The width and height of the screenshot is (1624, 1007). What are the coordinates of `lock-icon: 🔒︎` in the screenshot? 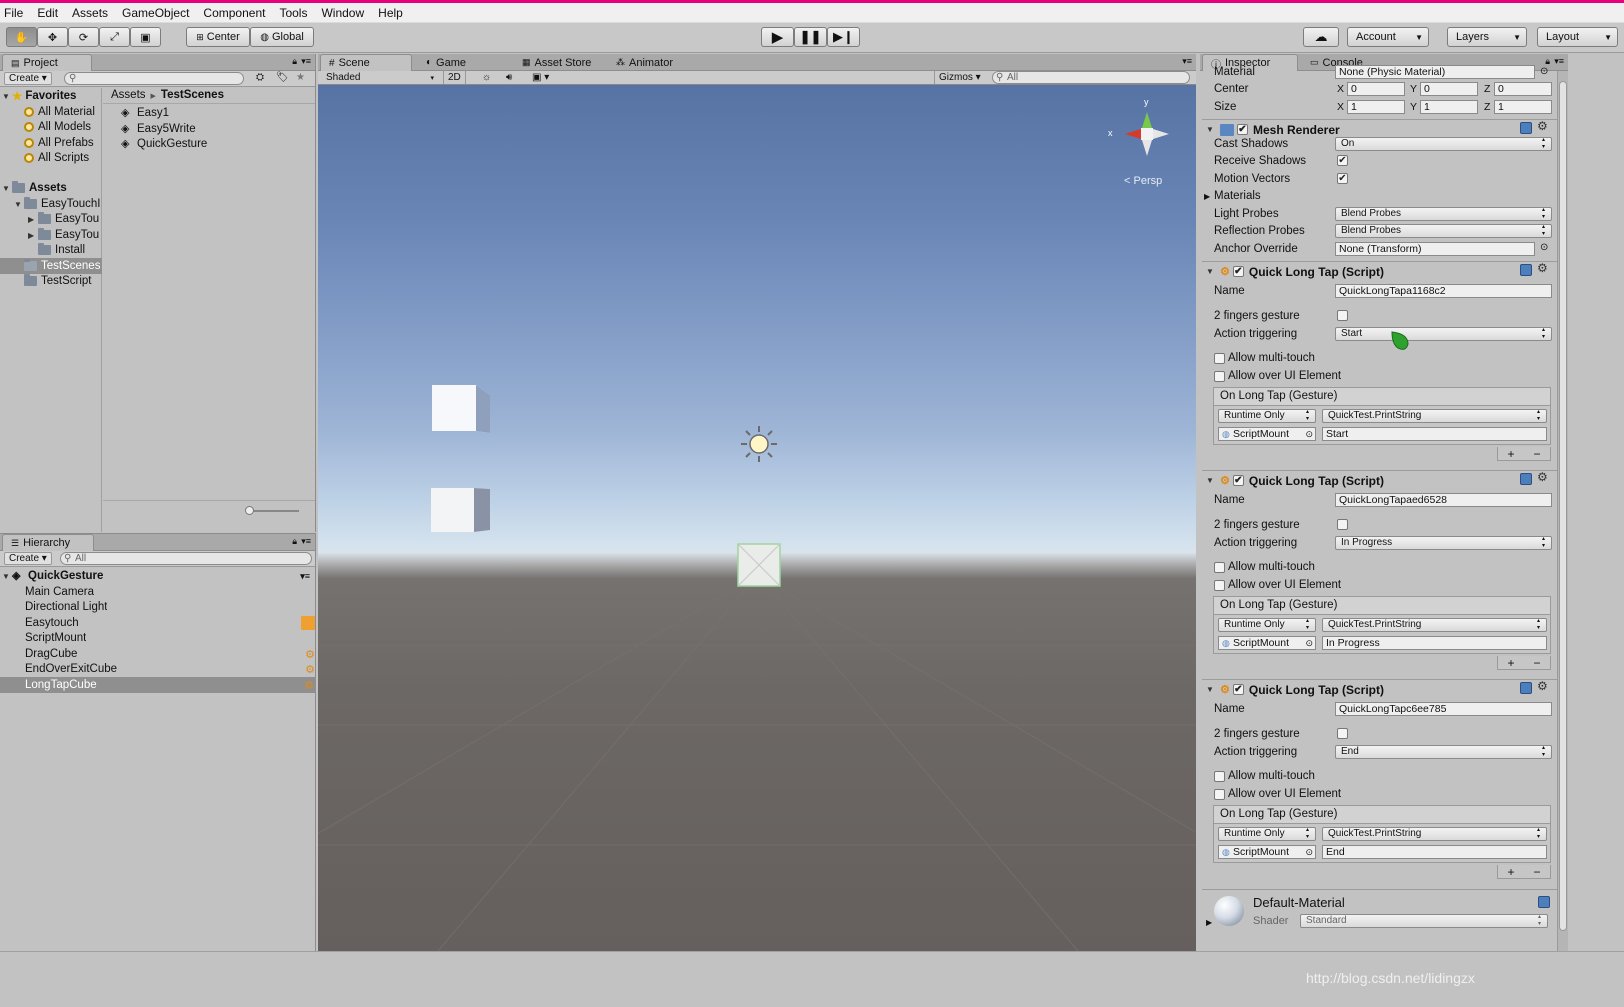 It's located at (294, 541).